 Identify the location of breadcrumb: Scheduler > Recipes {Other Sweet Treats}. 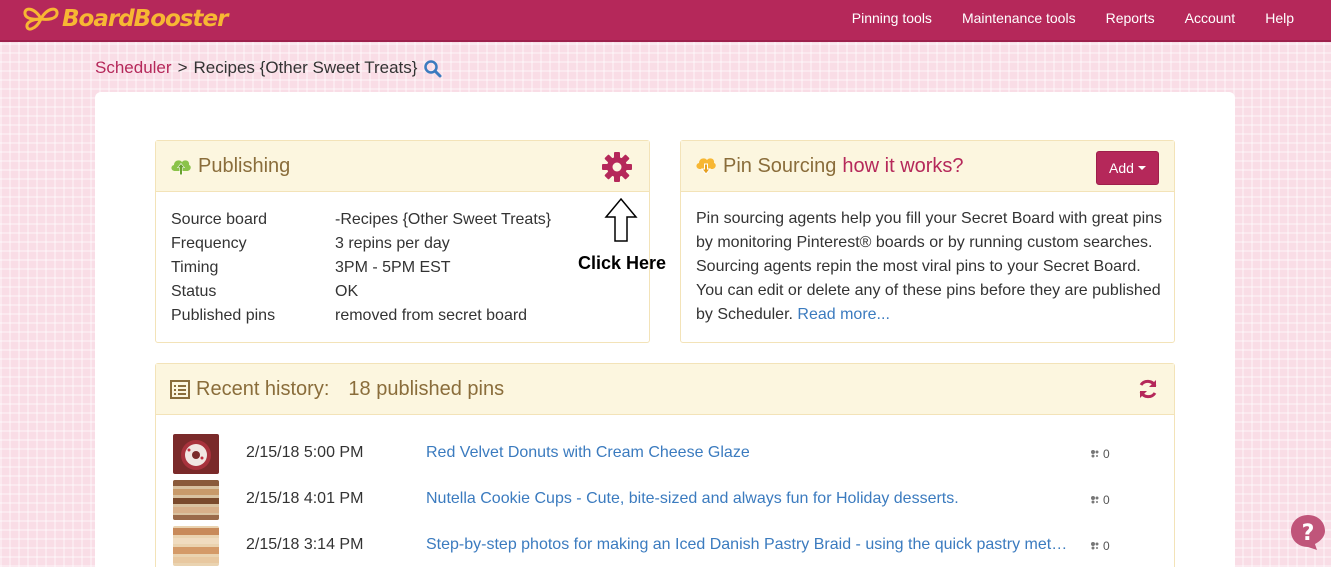
(268, 68).